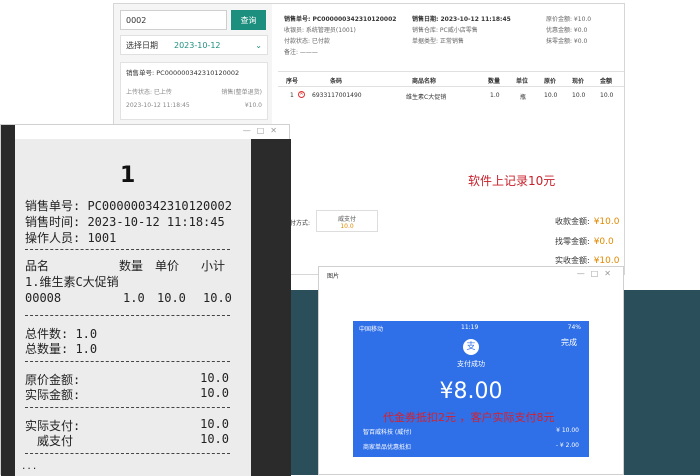 Image resolution: width=700 pixels, height=476 pixels. I want to click on order-card-type: 销售(整单退货), so click(241, 92).